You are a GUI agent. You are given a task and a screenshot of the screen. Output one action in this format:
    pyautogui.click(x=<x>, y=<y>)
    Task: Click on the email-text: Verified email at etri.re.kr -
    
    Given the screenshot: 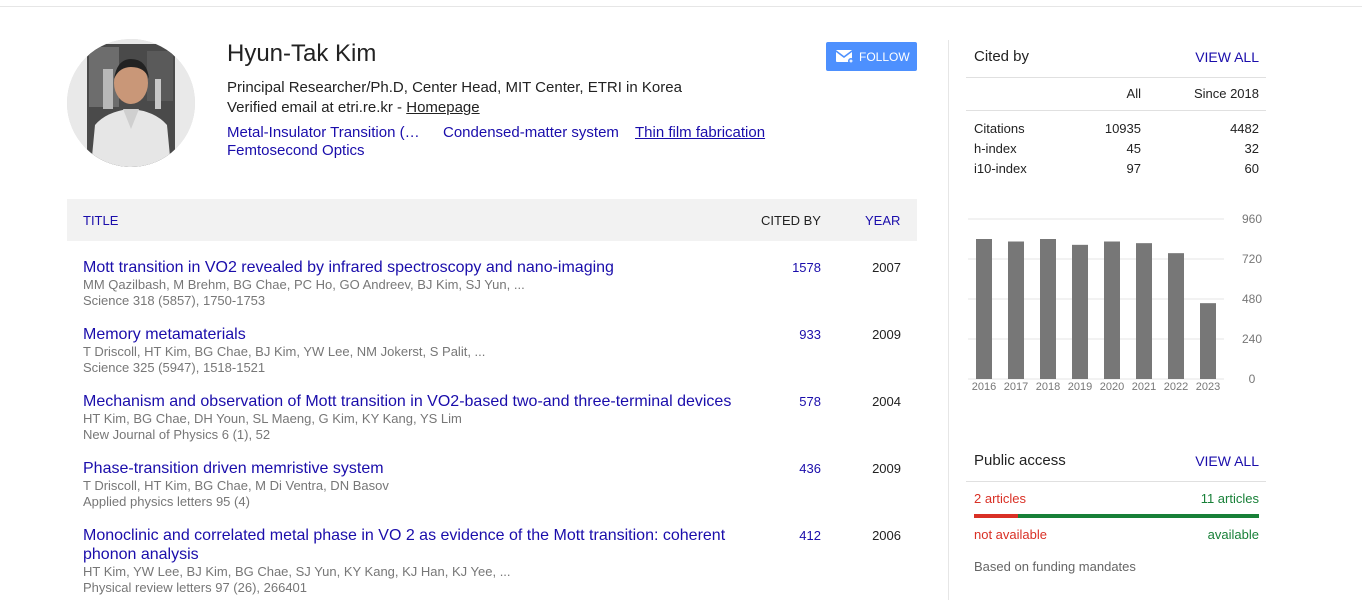 What is the action you would take?
    pyautogui.click(x=317, y=107)
    